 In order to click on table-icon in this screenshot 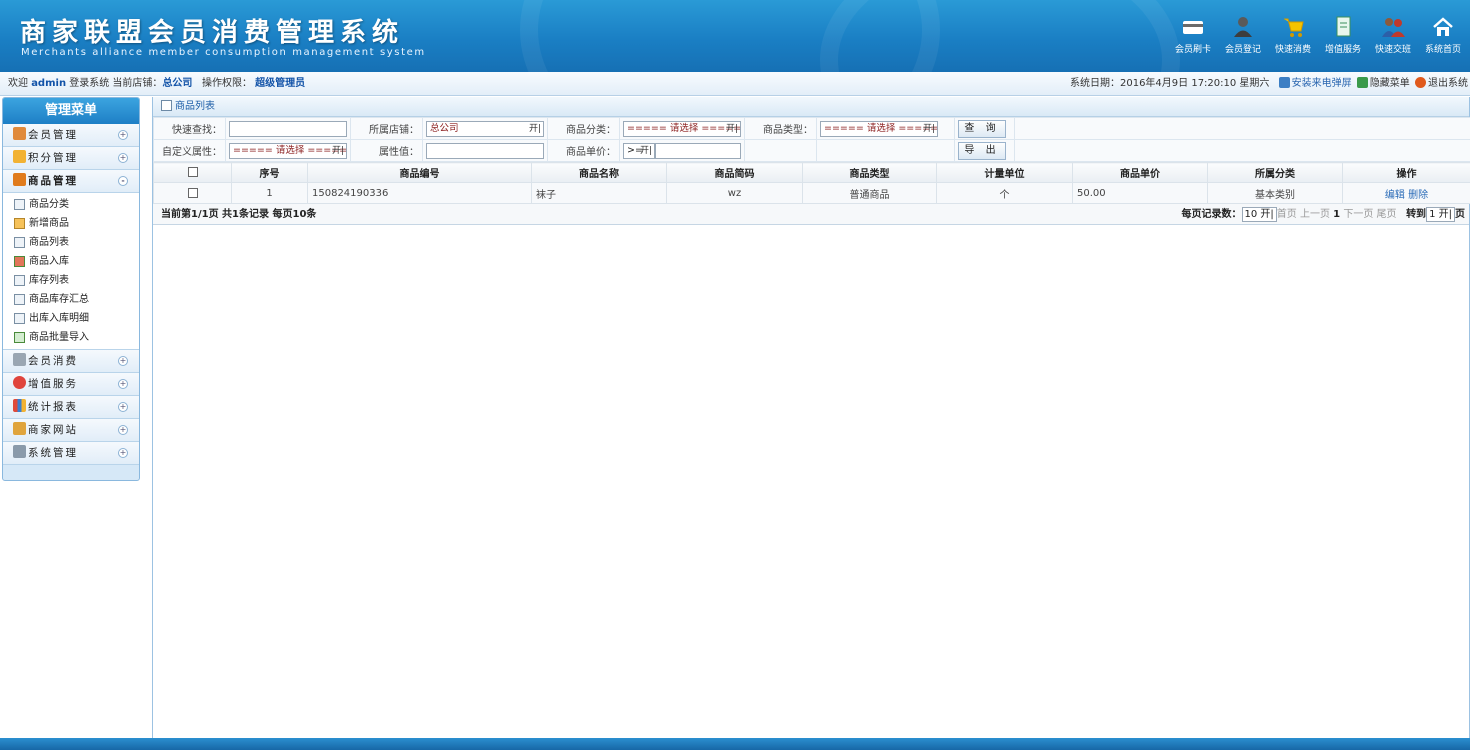, I will do `click(19, 242)`.